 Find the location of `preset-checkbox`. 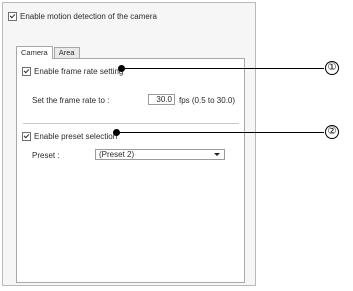

preset-checkbox is located at coordinates (26, 136).